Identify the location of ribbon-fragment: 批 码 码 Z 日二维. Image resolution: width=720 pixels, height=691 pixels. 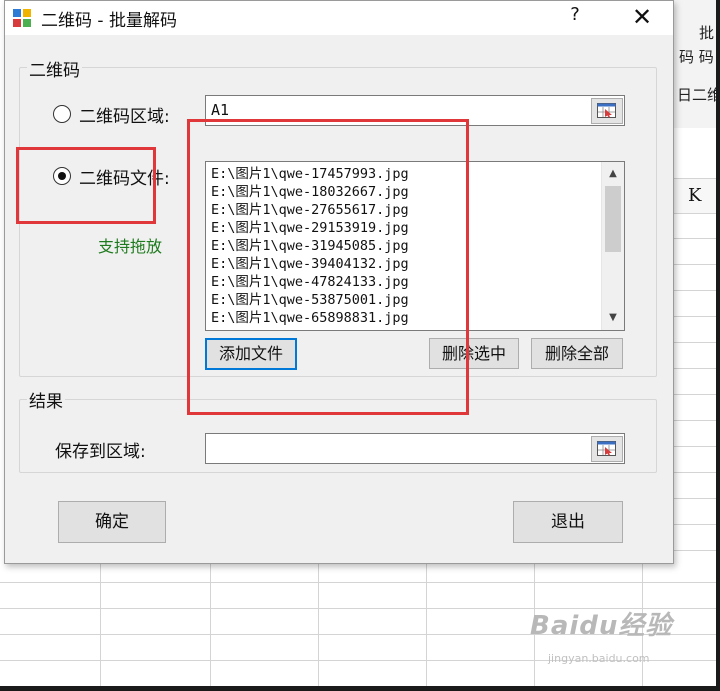
(696, 64).